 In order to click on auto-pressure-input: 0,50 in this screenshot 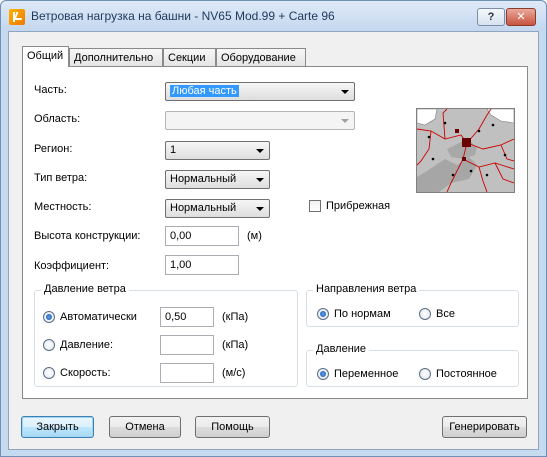, I will do `click(187, 317)`.